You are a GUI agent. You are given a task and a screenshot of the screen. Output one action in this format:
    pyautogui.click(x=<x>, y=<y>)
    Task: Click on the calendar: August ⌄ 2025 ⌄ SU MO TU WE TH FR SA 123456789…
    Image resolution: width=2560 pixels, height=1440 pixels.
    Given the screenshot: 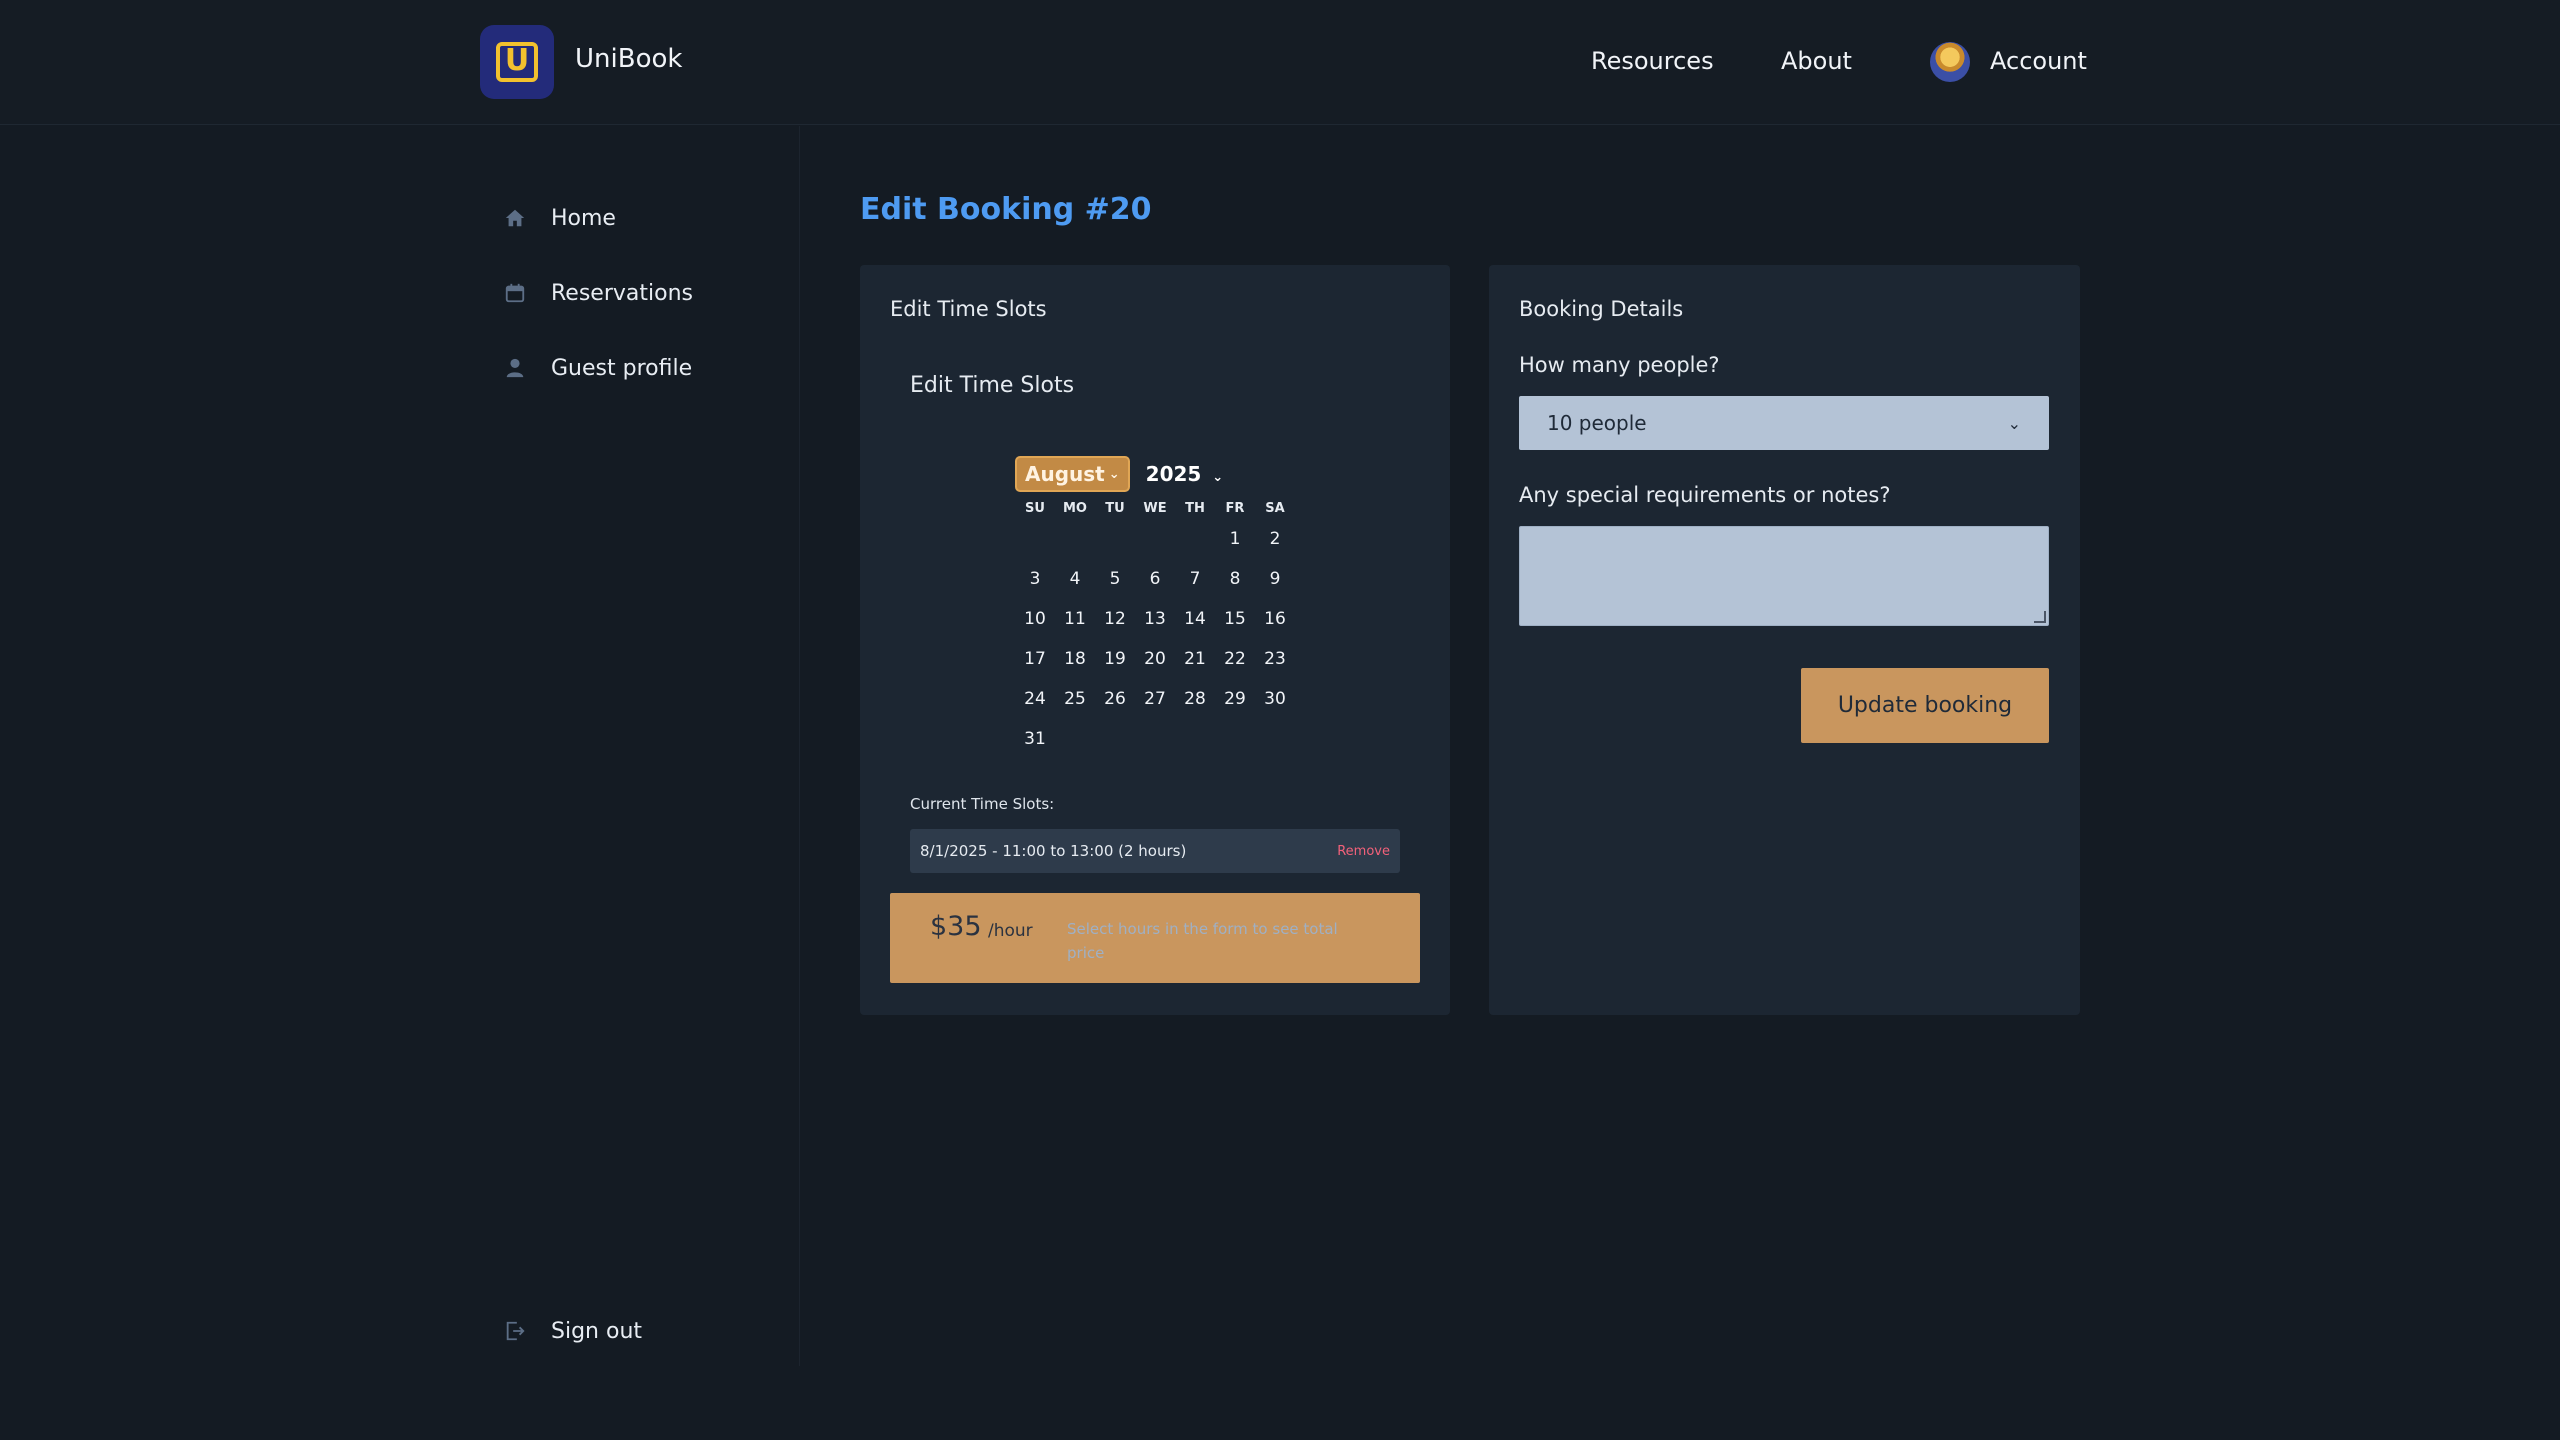 What is the action you would take?
    pyautogui.click(x=1155, y=607)
    